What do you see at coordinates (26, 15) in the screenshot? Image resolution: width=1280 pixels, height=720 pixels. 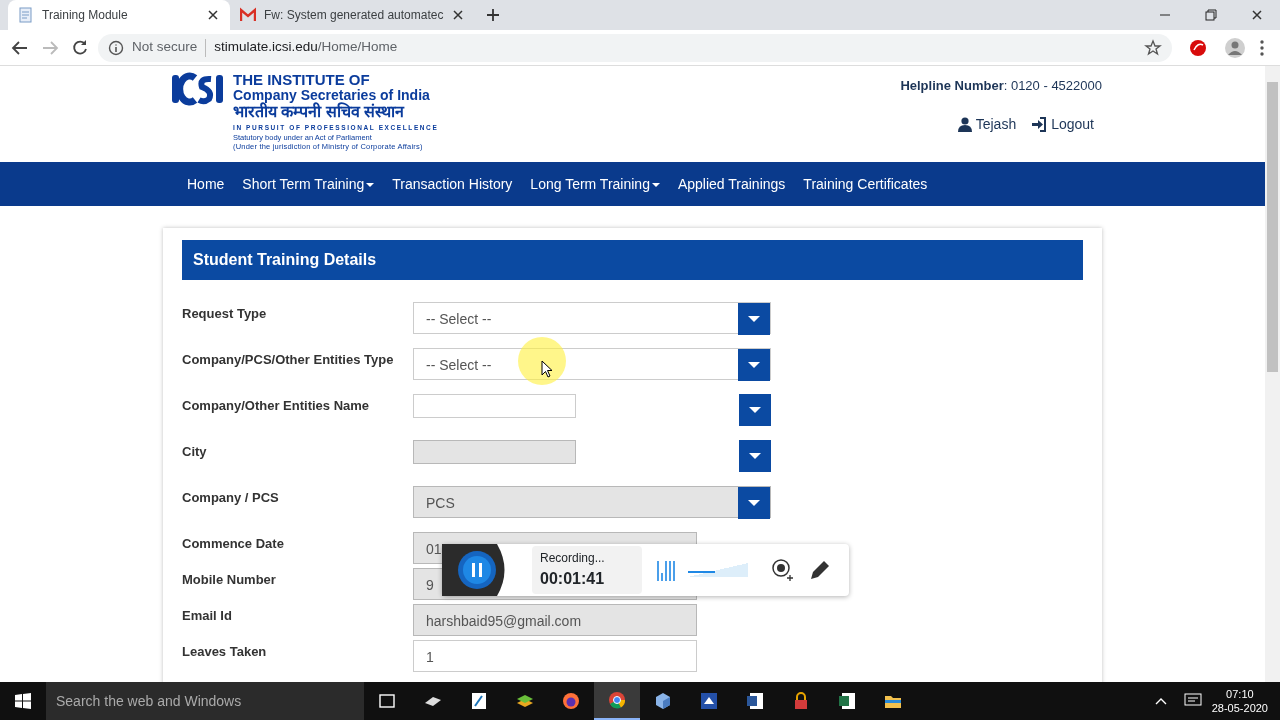 I see `document-icon` at bounding box center [26, 15].